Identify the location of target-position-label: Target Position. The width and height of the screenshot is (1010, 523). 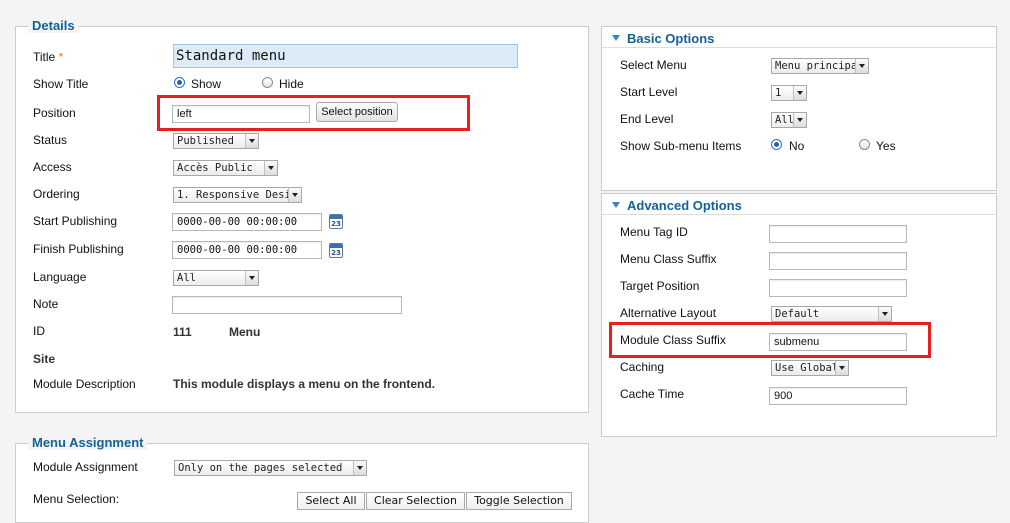
(660, 286).